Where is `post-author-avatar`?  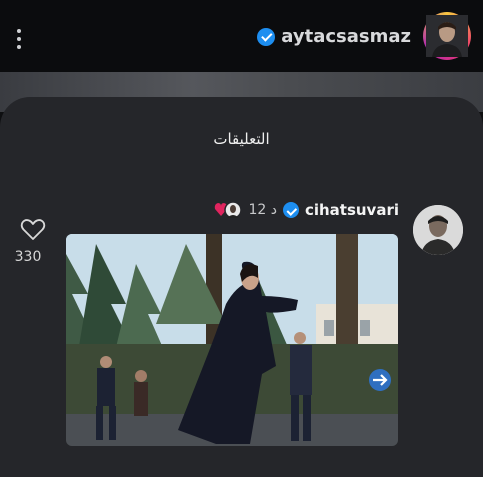
post-author-avatar is located at coordinates (447, 36).